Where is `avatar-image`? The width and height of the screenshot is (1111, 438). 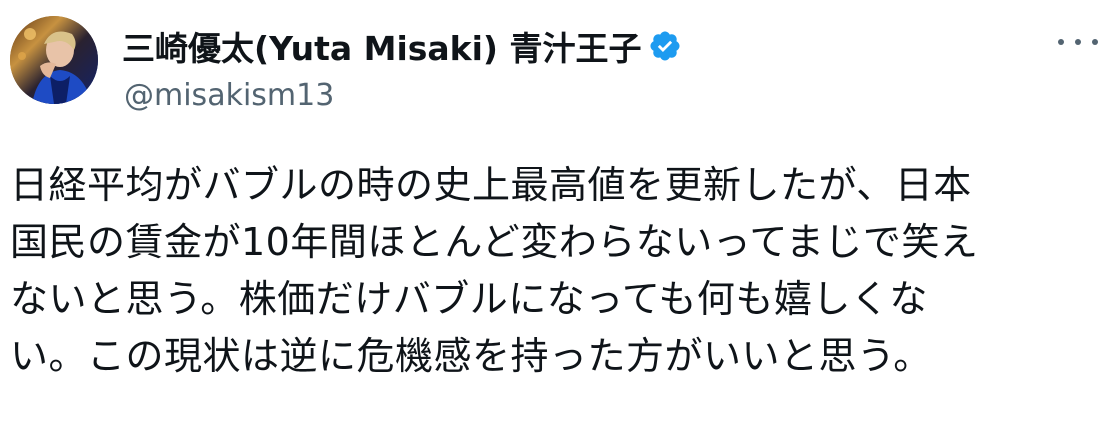 avatar-image is located at coordinates (54, 60).